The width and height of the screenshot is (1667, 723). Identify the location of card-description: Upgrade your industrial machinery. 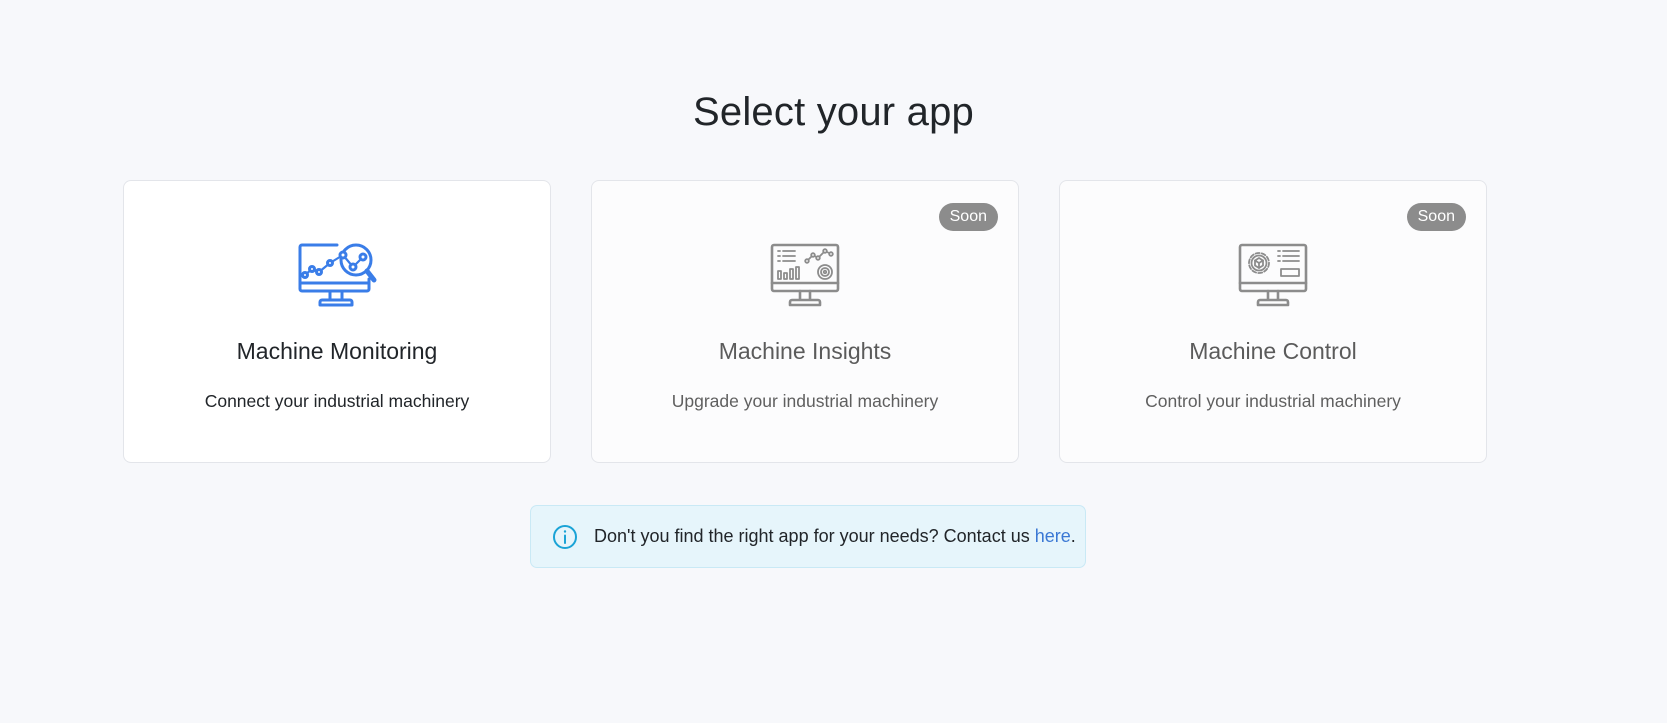
(805, 401).